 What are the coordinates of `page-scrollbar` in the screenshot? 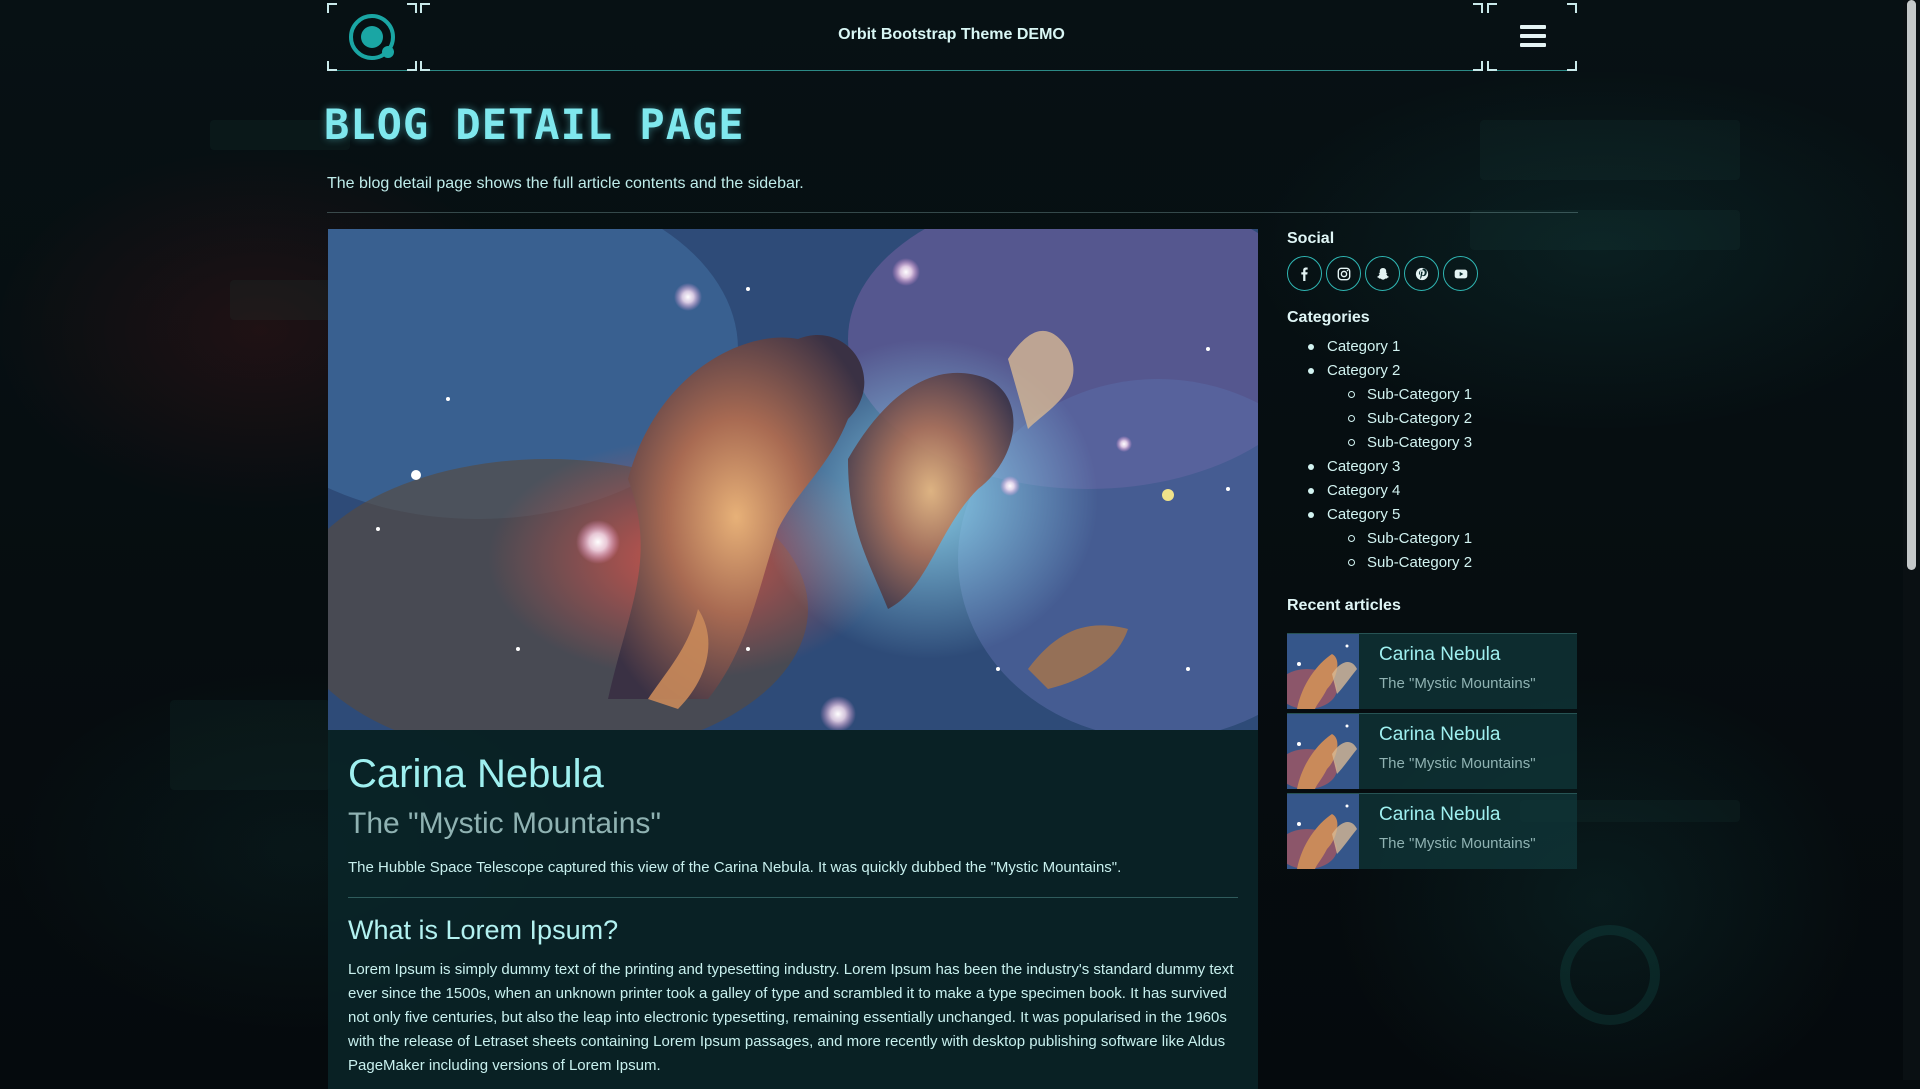 It's located at (1911, 540).